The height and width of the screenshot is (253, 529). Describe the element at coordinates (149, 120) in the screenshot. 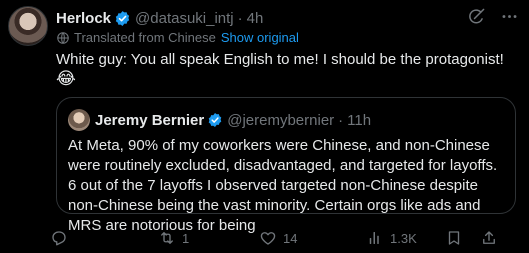

I see `quoted-display-name: Jeremy Bernier` at that location.